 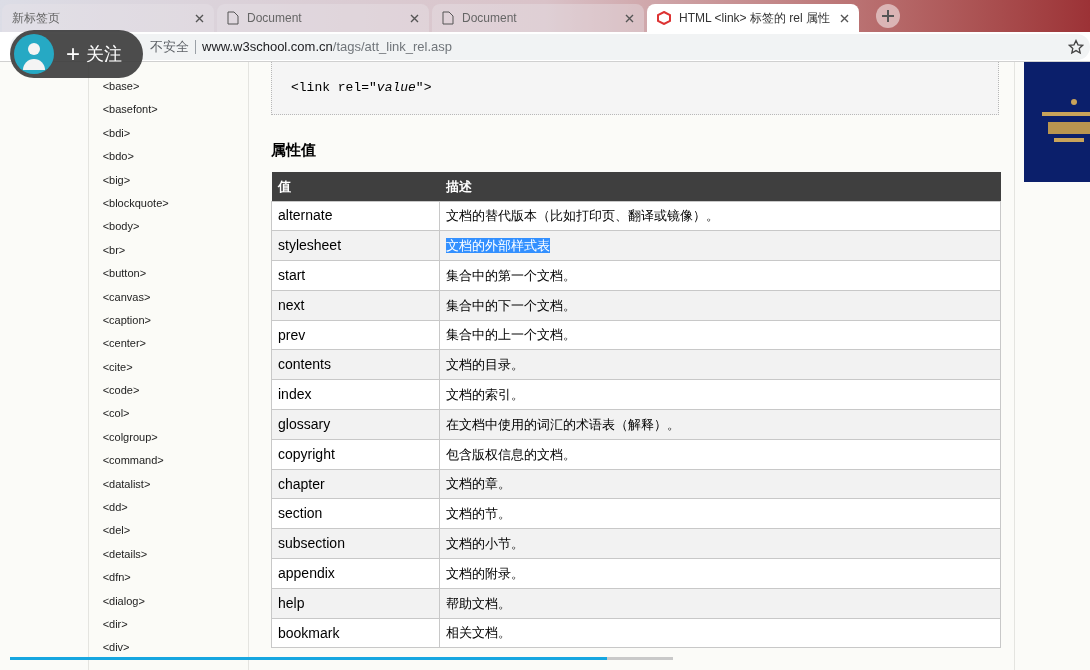 What do you see at coordinates (108, 18) in the screenshot?
I see `browser-tab: 新标签页` at bounding box center [108, 18].